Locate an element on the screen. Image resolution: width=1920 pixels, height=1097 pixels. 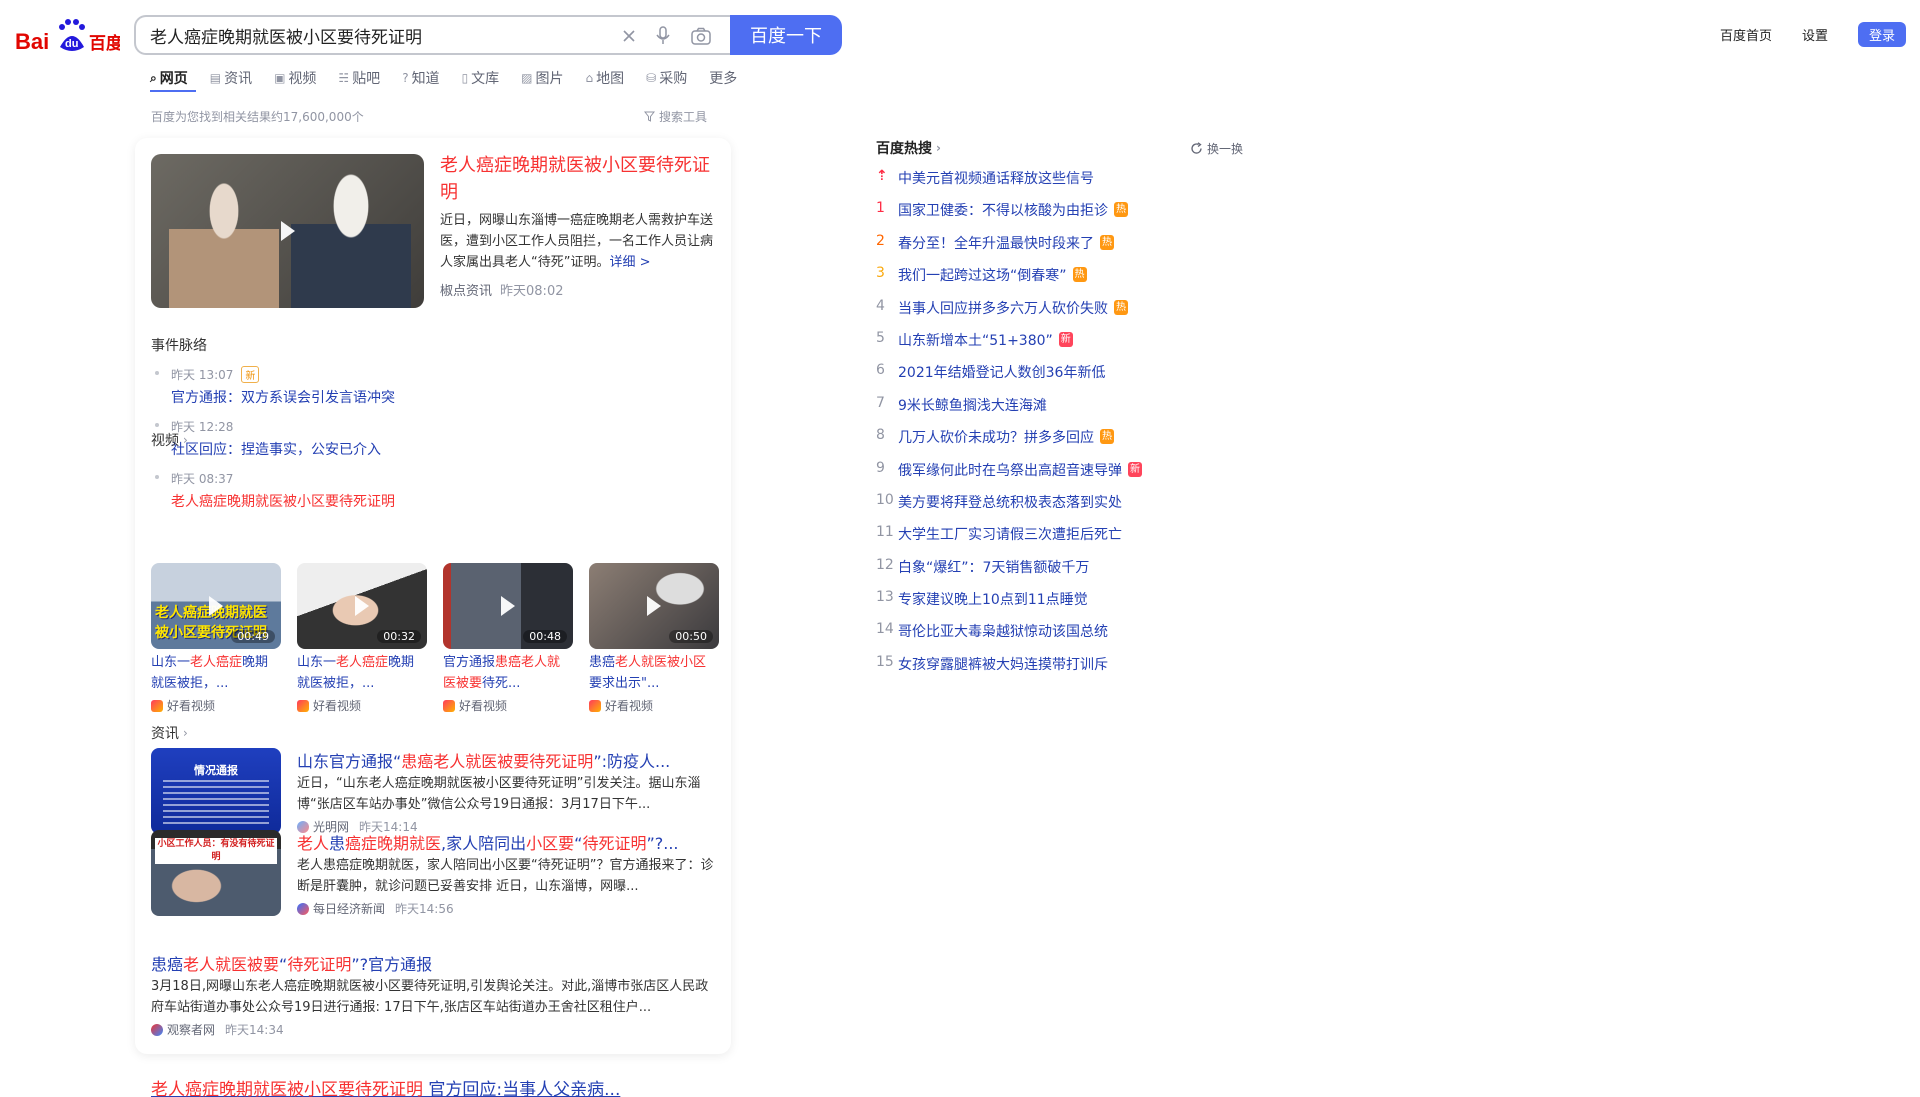
tab-news: ▤ 资讯 is located at coordinates (231, 78).